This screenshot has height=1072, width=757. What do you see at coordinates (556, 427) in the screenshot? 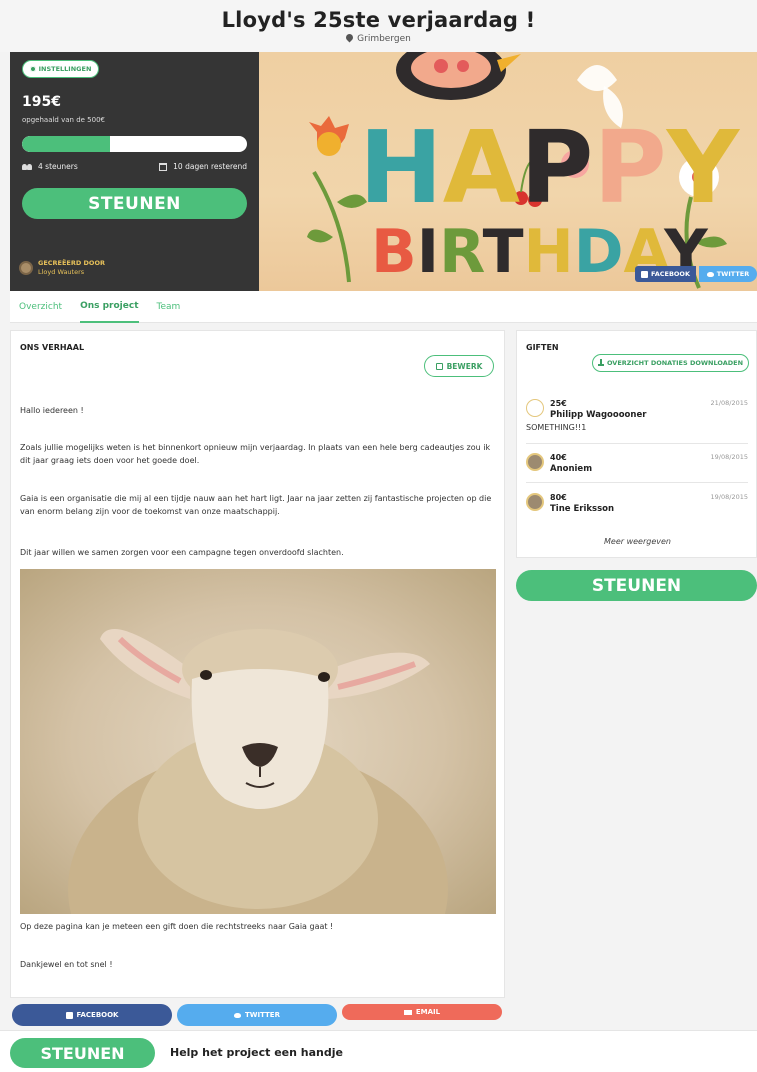
I see `gift-message: SOMETHING!!1` at bounding box center [556, 427].